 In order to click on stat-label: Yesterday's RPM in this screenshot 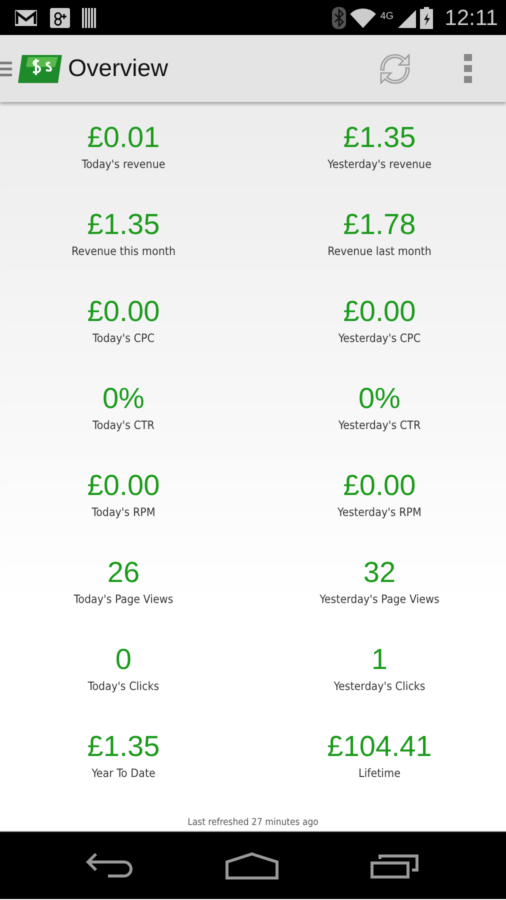, I will do `click(380, 512)`.